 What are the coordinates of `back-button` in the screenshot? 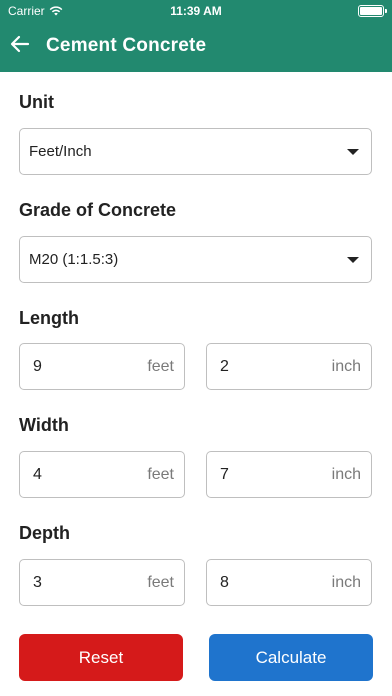 It's located at (20, 44).